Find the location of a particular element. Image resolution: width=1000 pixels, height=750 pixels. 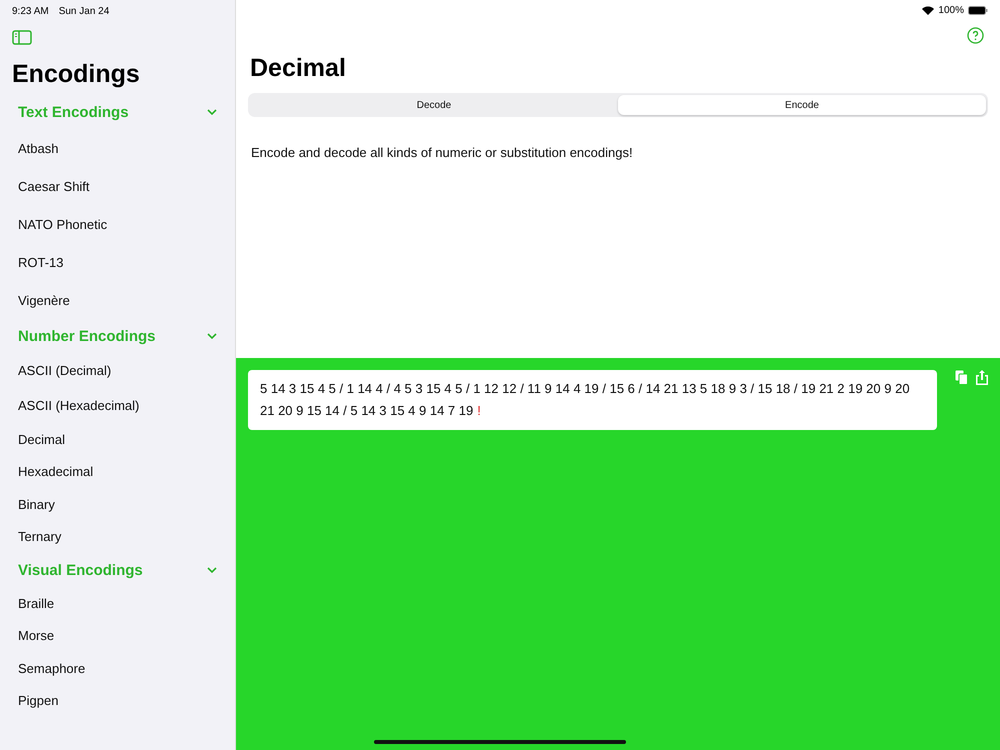

share-icon is located at coordinates (982, 377).